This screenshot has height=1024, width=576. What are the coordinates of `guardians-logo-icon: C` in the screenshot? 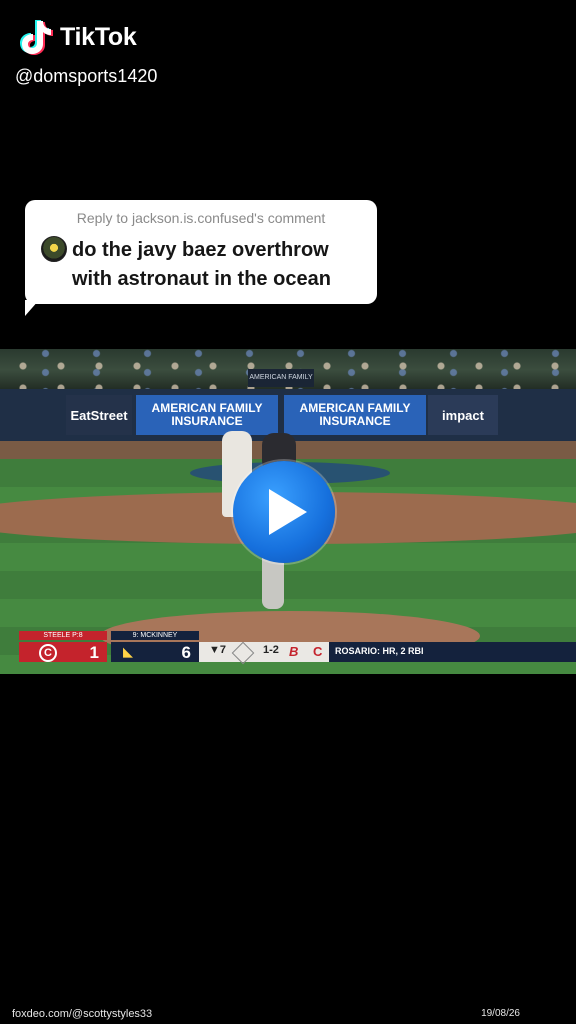 It's located at (318, 651).